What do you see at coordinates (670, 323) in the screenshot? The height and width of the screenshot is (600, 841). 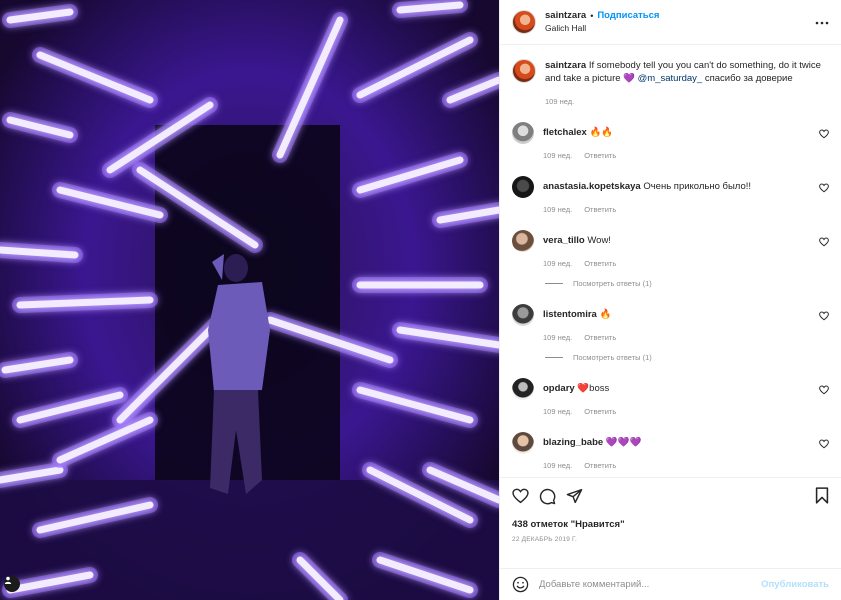 I see `comment-item: listentomira 🔥 109 нед. Ответить` at bounding box center [670, 323].